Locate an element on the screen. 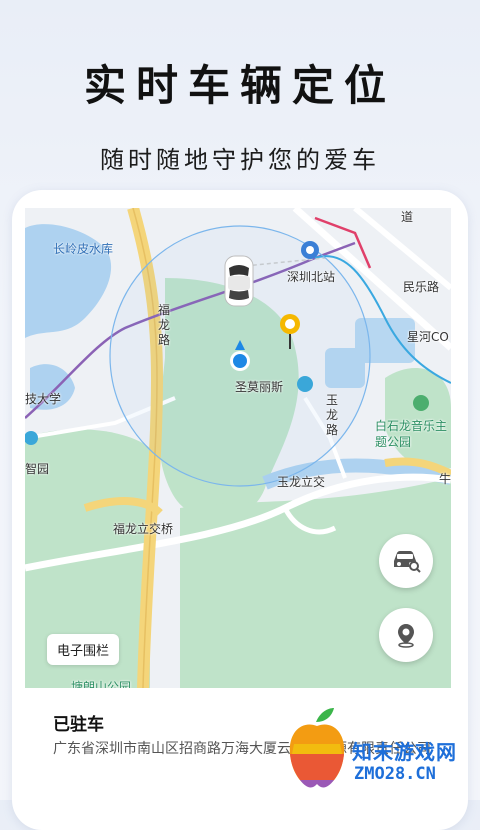 This screenshot has width=480, height=830. map-label-baishilong: 白石龙音乐主题公园 is located at coordinates (411, 434).